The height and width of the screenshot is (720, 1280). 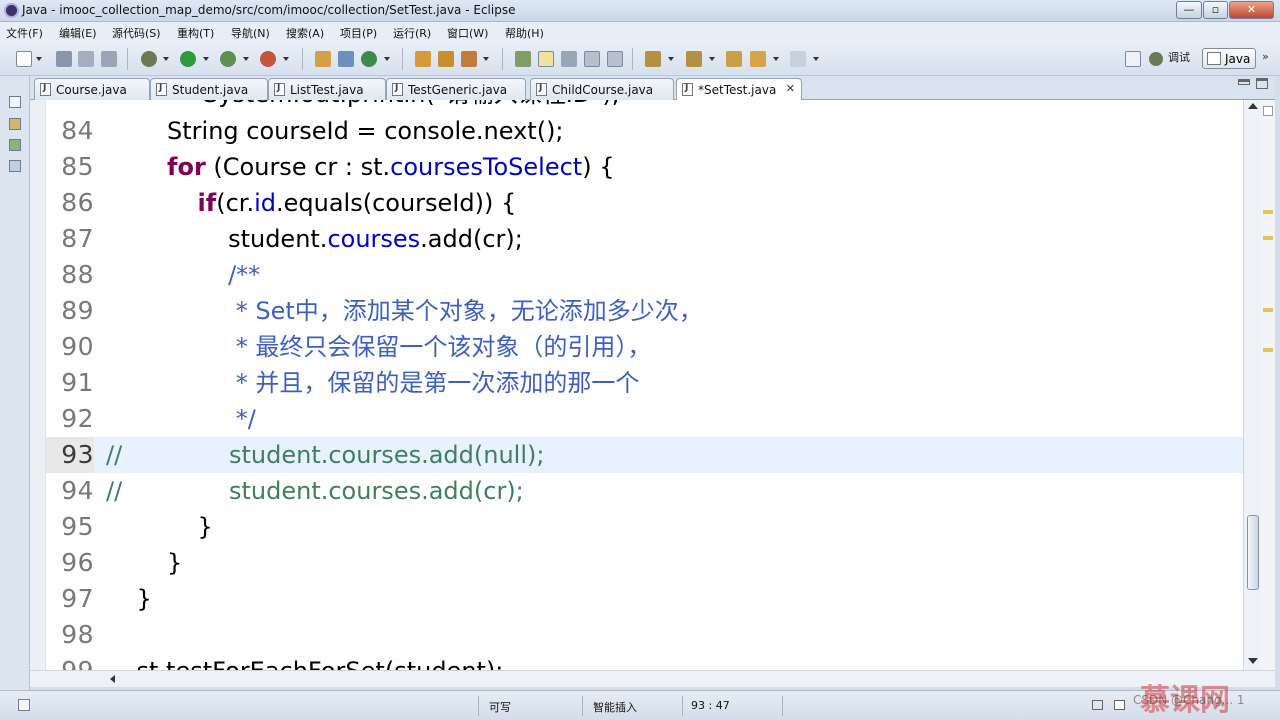 I want to click on scrollbar-thumb, so click(x=1253, y=552).